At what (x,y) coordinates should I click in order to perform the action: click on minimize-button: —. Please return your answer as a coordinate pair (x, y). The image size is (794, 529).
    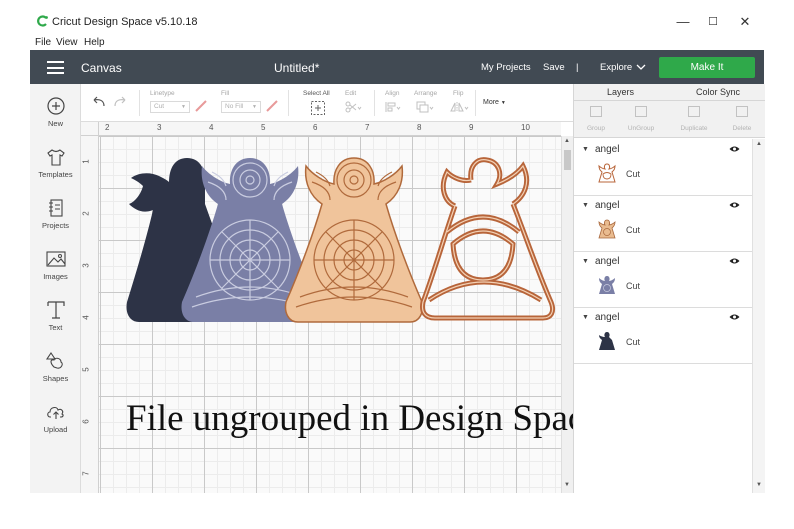
    Looking at the image, I should click on (683, 22).